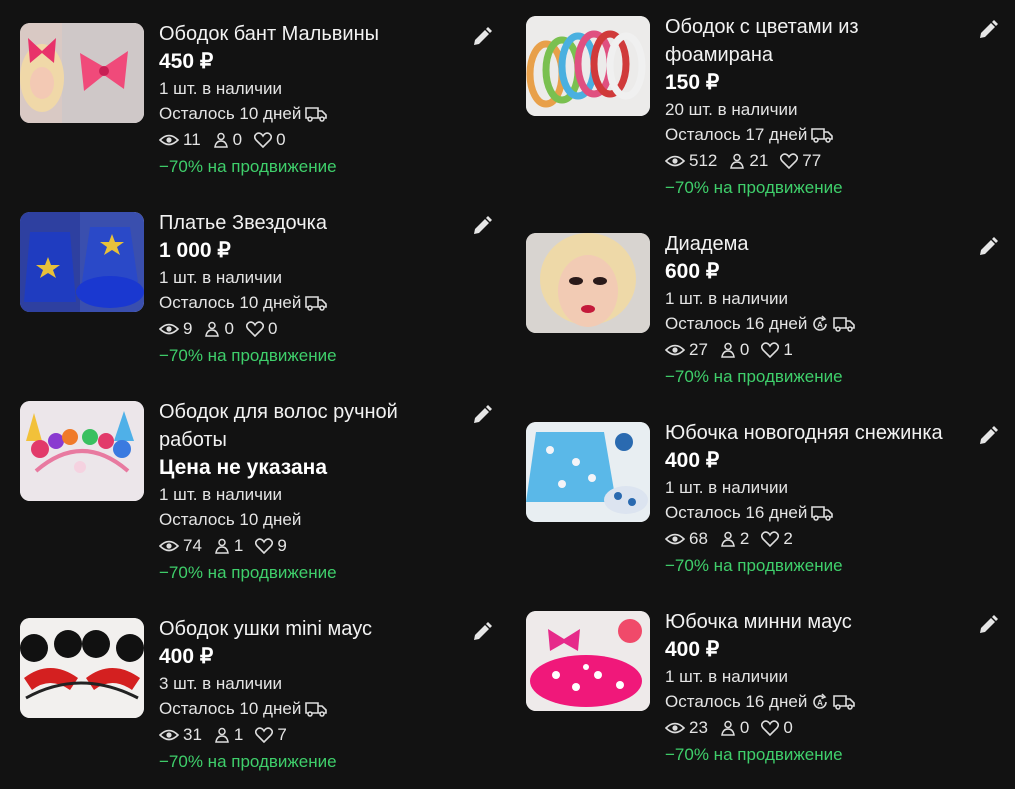 The width and height of the screenshot is (1015, 789). Describe the element at coordinates (805, 41) in the screenshot. I see `listing-title: Ободок с цветами из фоамирана` at that location.